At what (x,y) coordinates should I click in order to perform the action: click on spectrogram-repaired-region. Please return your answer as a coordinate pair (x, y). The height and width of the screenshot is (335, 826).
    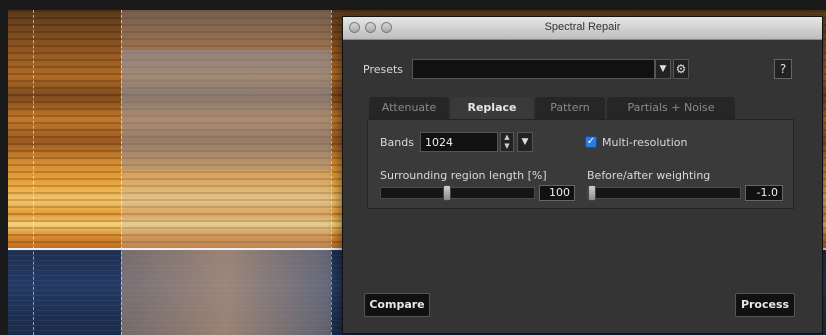
    Looking at the image, I should click on (226, 110).